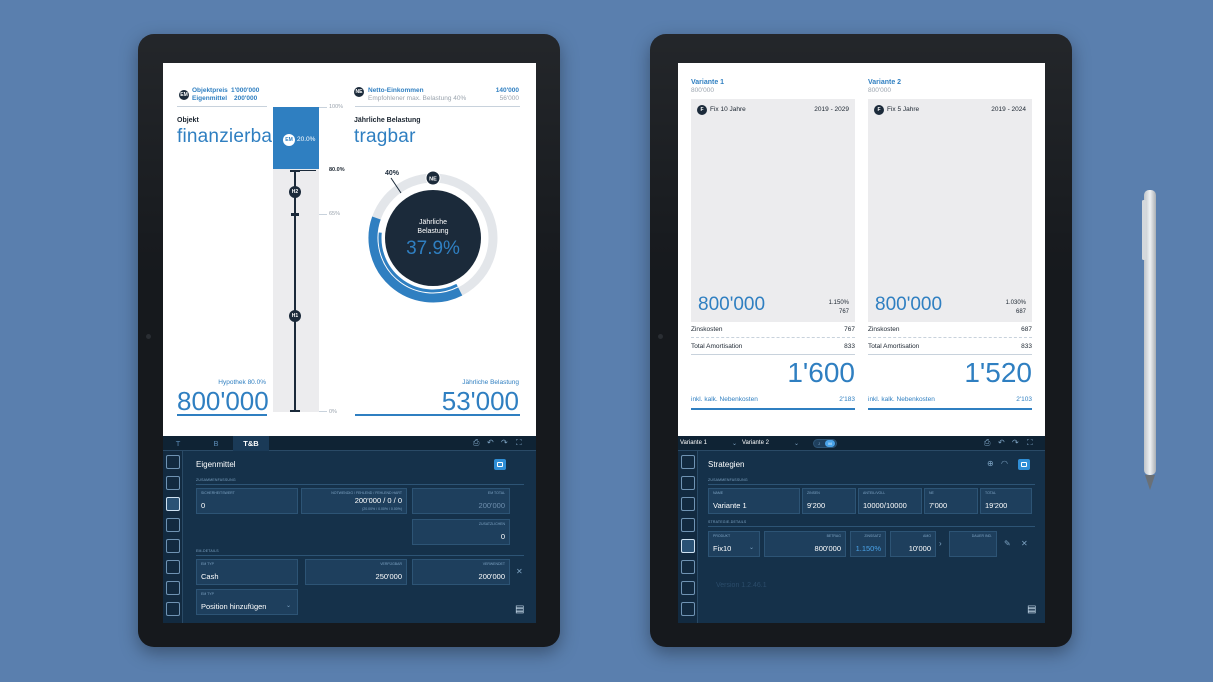 This screenshot has height=682, width=1213. Describe the element at coordinates (1020, 312) in the screenshot. I see `variant2-small: 687` at that location.